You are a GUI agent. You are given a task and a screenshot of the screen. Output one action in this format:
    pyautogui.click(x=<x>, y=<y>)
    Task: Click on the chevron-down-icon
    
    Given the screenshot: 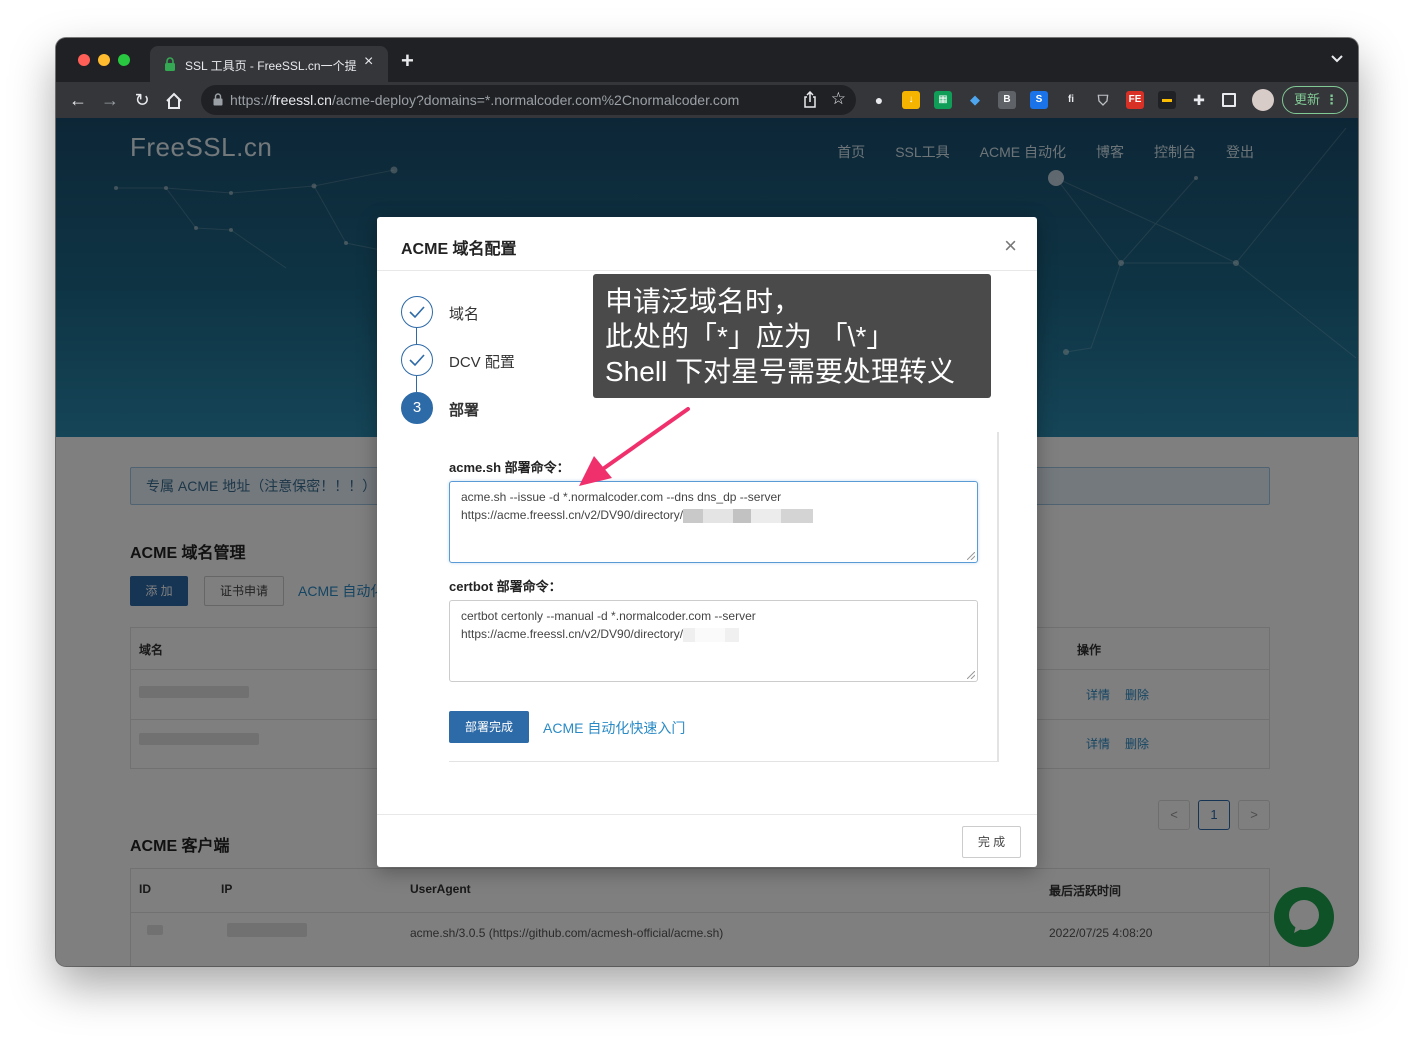 What is the action you would take?
    pyautogui.click(x=1337, y=59)
    